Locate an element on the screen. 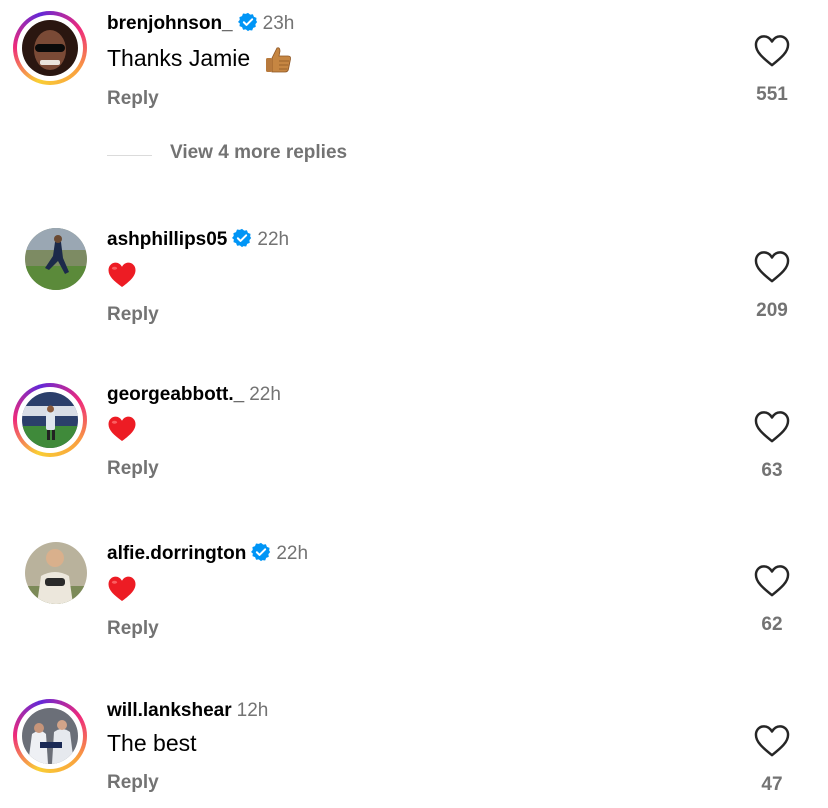 Image resolution: width=828 pixels, height=808 pixels. comment-username: brenjohnson_ is located at coordinates (170, 23).